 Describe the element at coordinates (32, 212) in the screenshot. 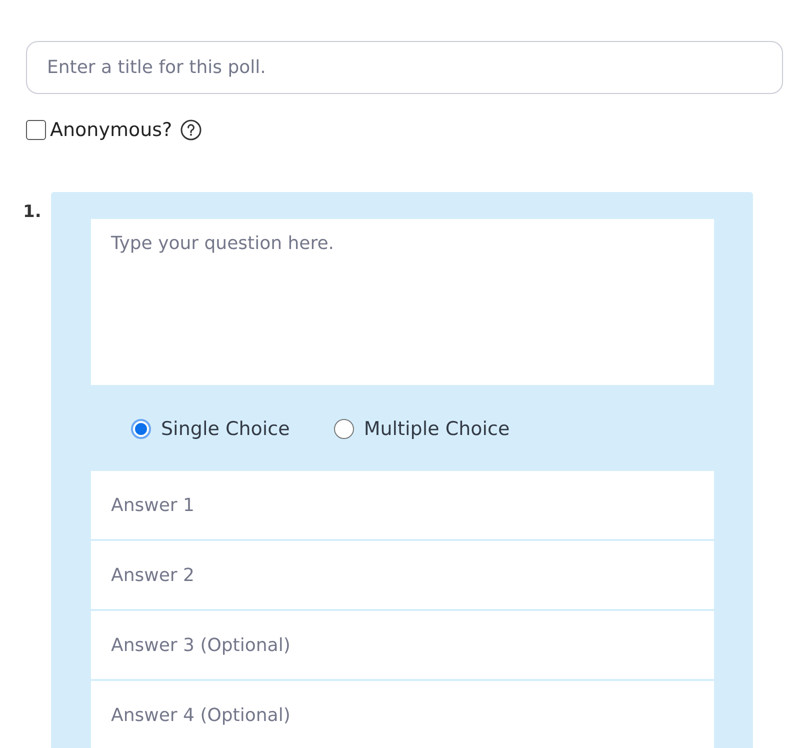

I see `question-number: 1.` at that location.